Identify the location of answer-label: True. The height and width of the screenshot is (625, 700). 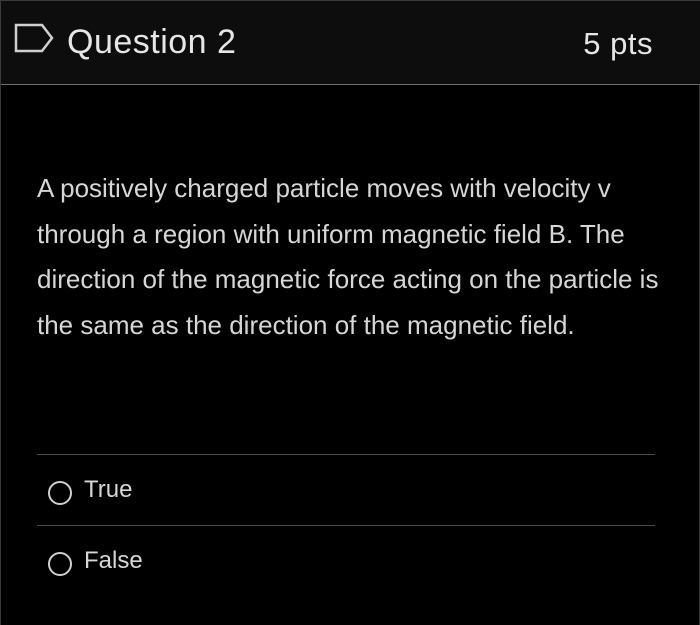
(108, 490).